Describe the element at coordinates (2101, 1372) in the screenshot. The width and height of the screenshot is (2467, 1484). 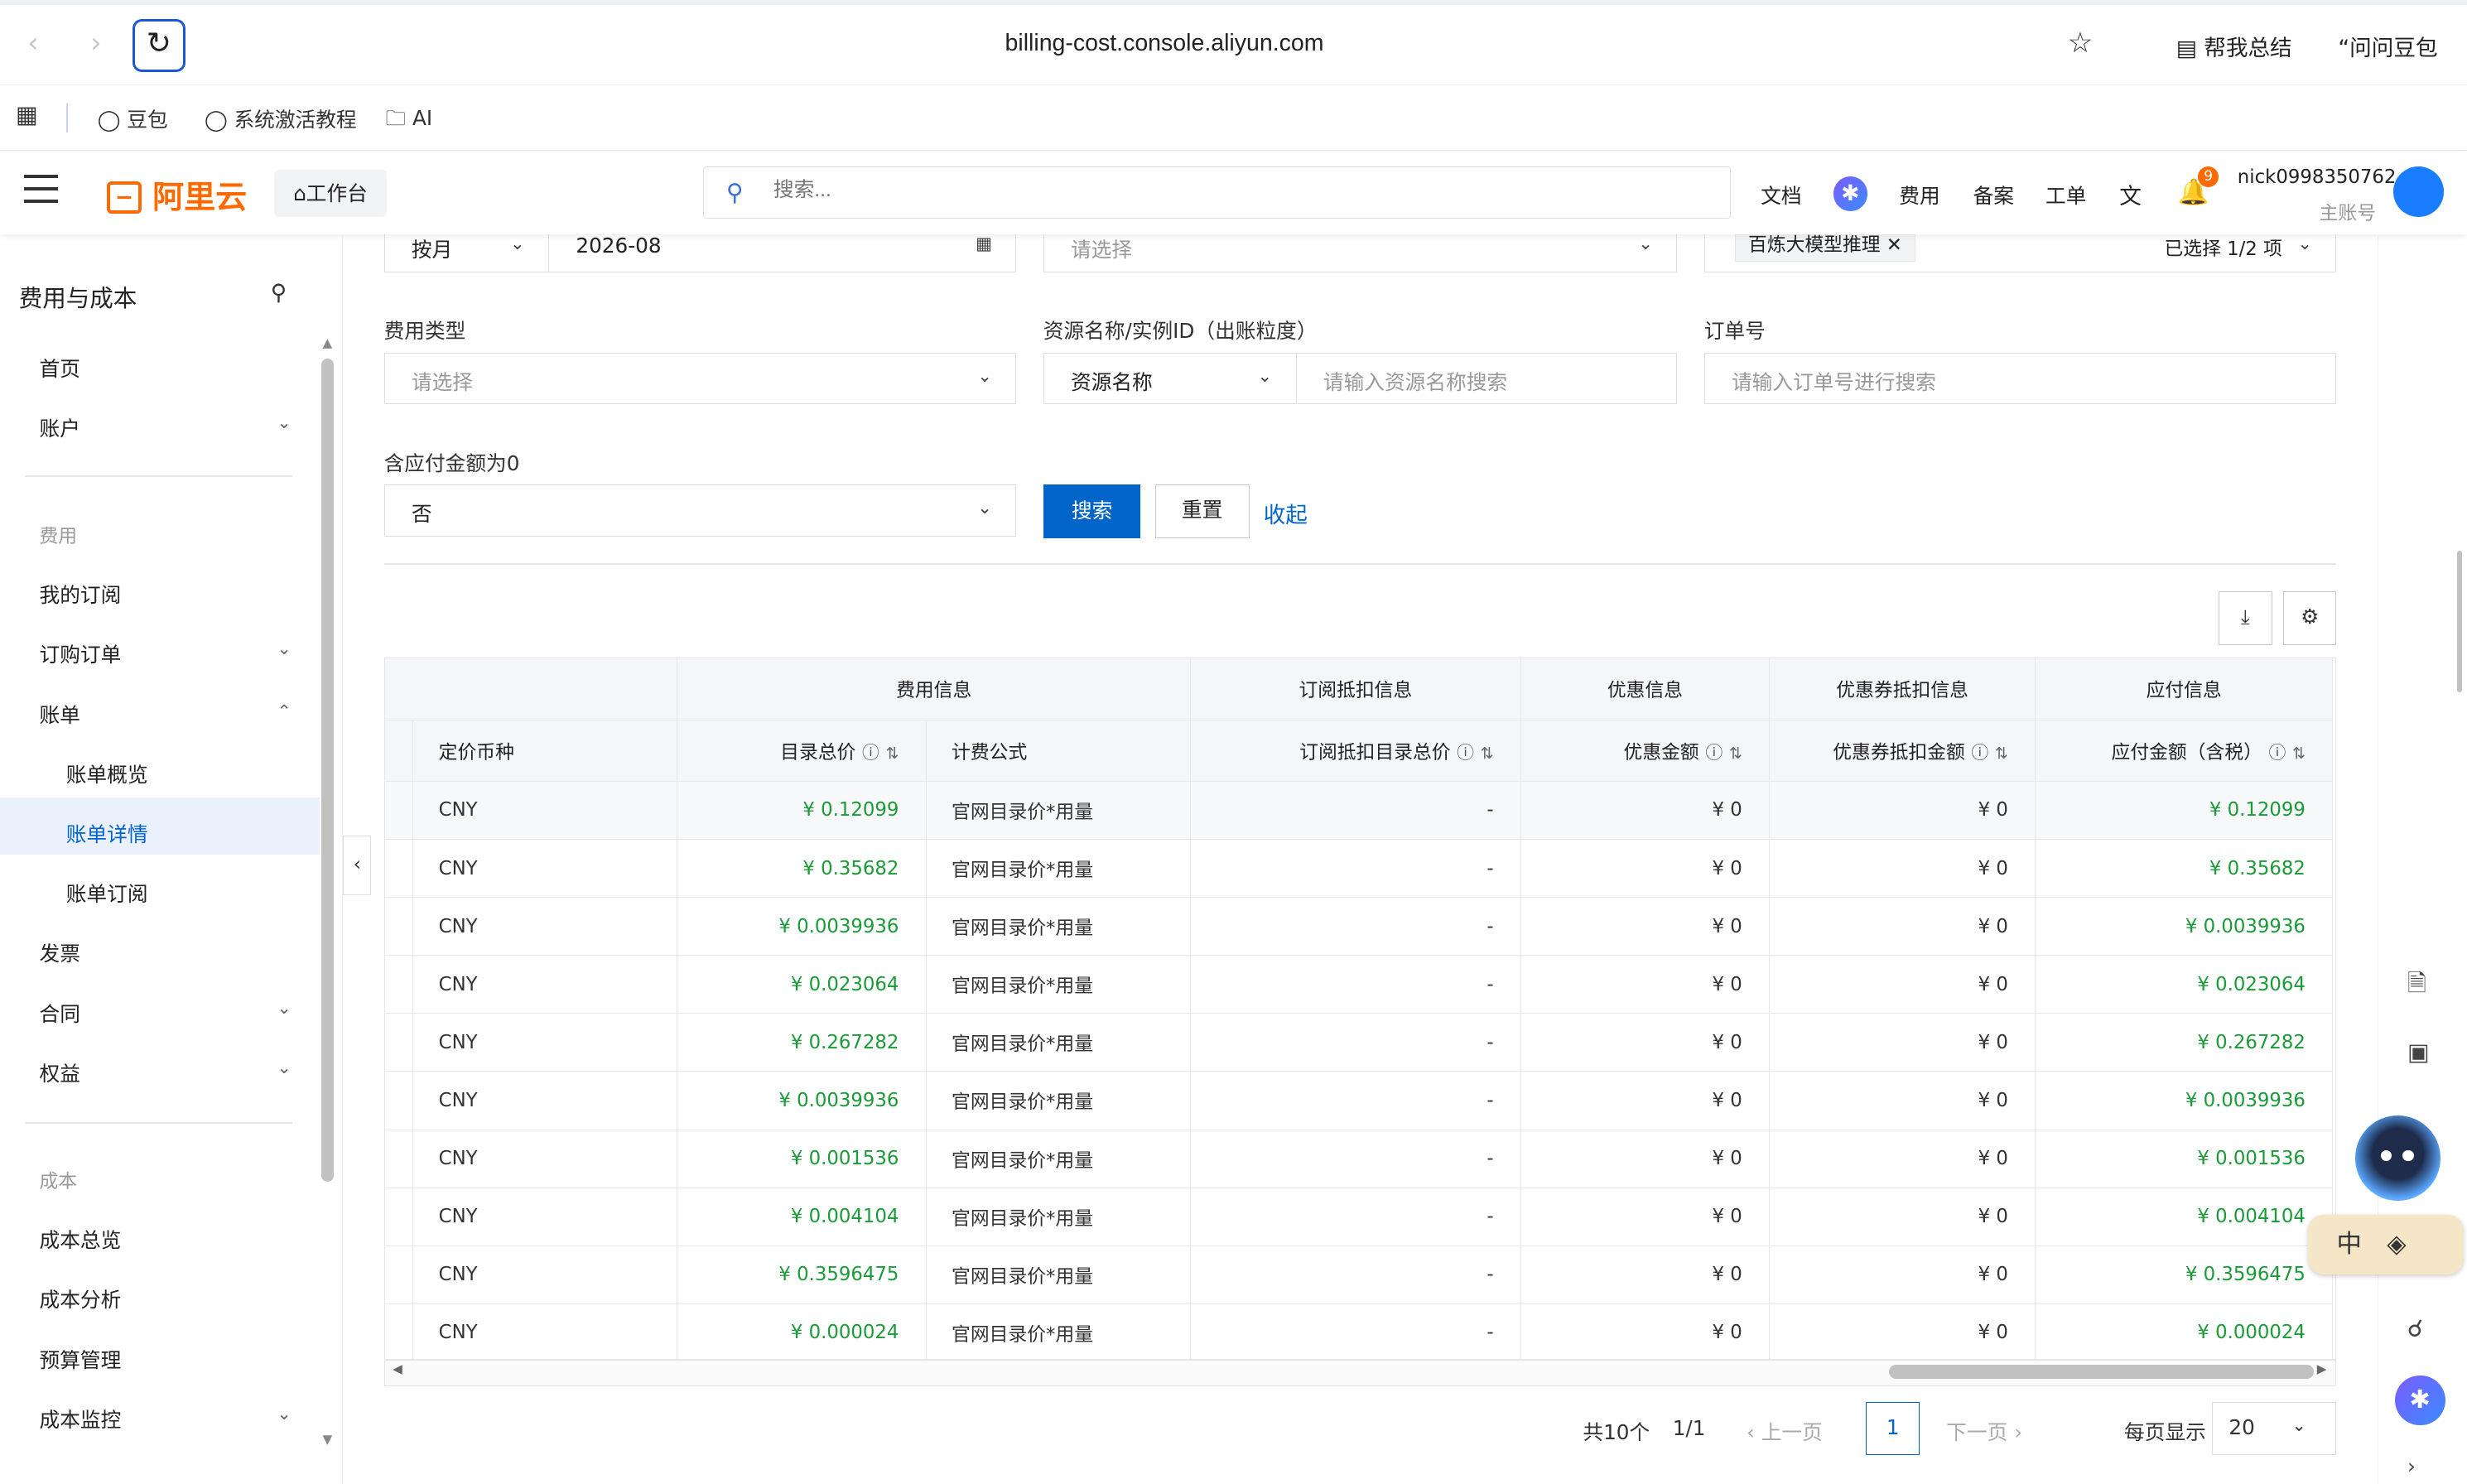
I see `scrollbar-thumb` at that location.